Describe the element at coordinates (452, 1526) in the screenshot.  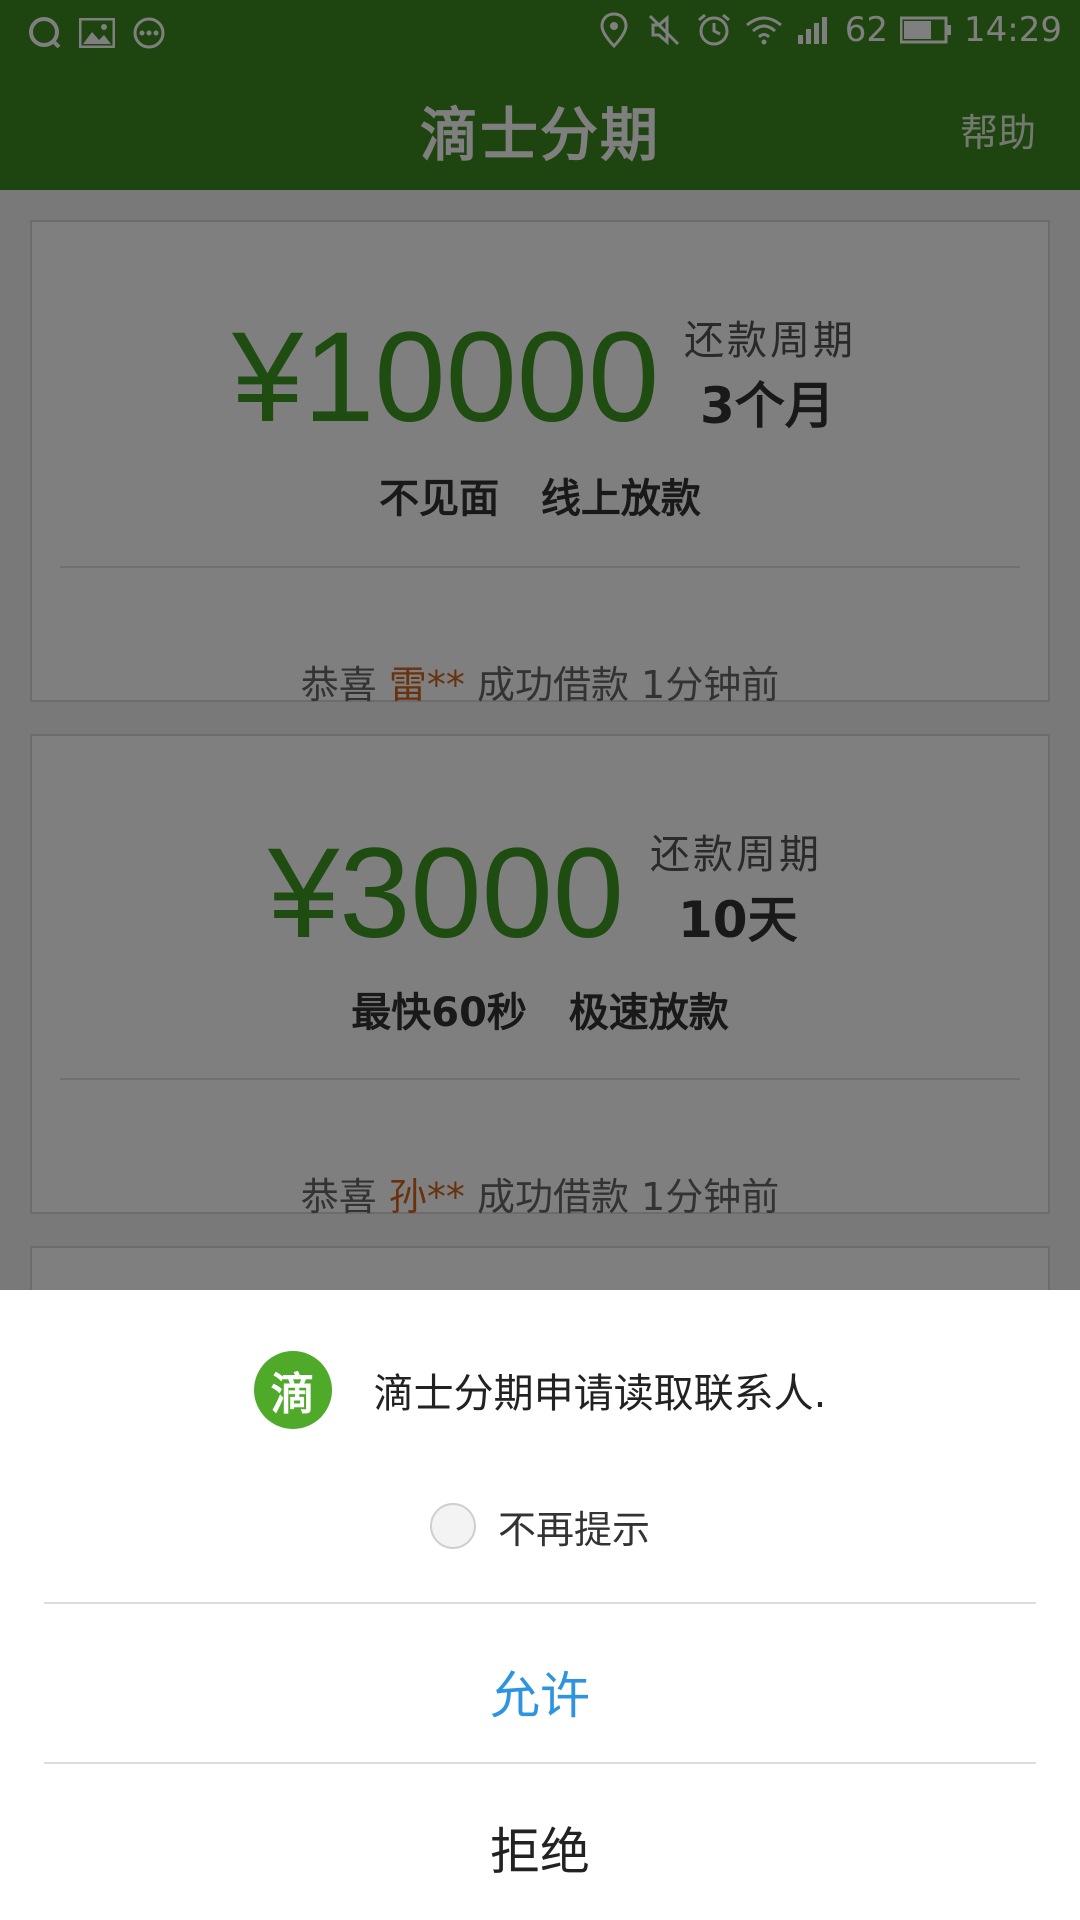
I see `dont-ask-checkbox` at that location.